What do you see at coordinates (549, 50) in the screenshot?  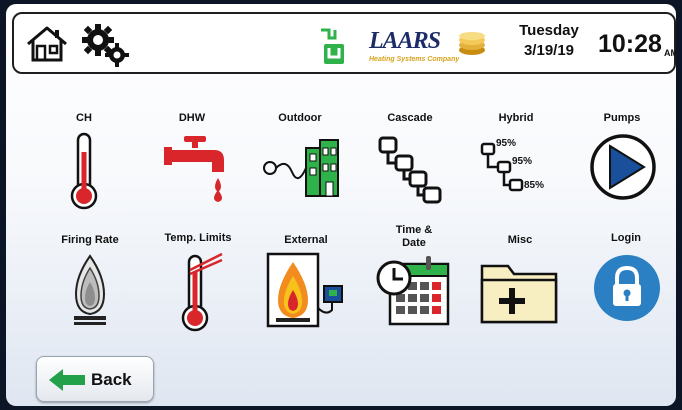 I see `current-date: 3/19/19` at bounding box center [549, 50].